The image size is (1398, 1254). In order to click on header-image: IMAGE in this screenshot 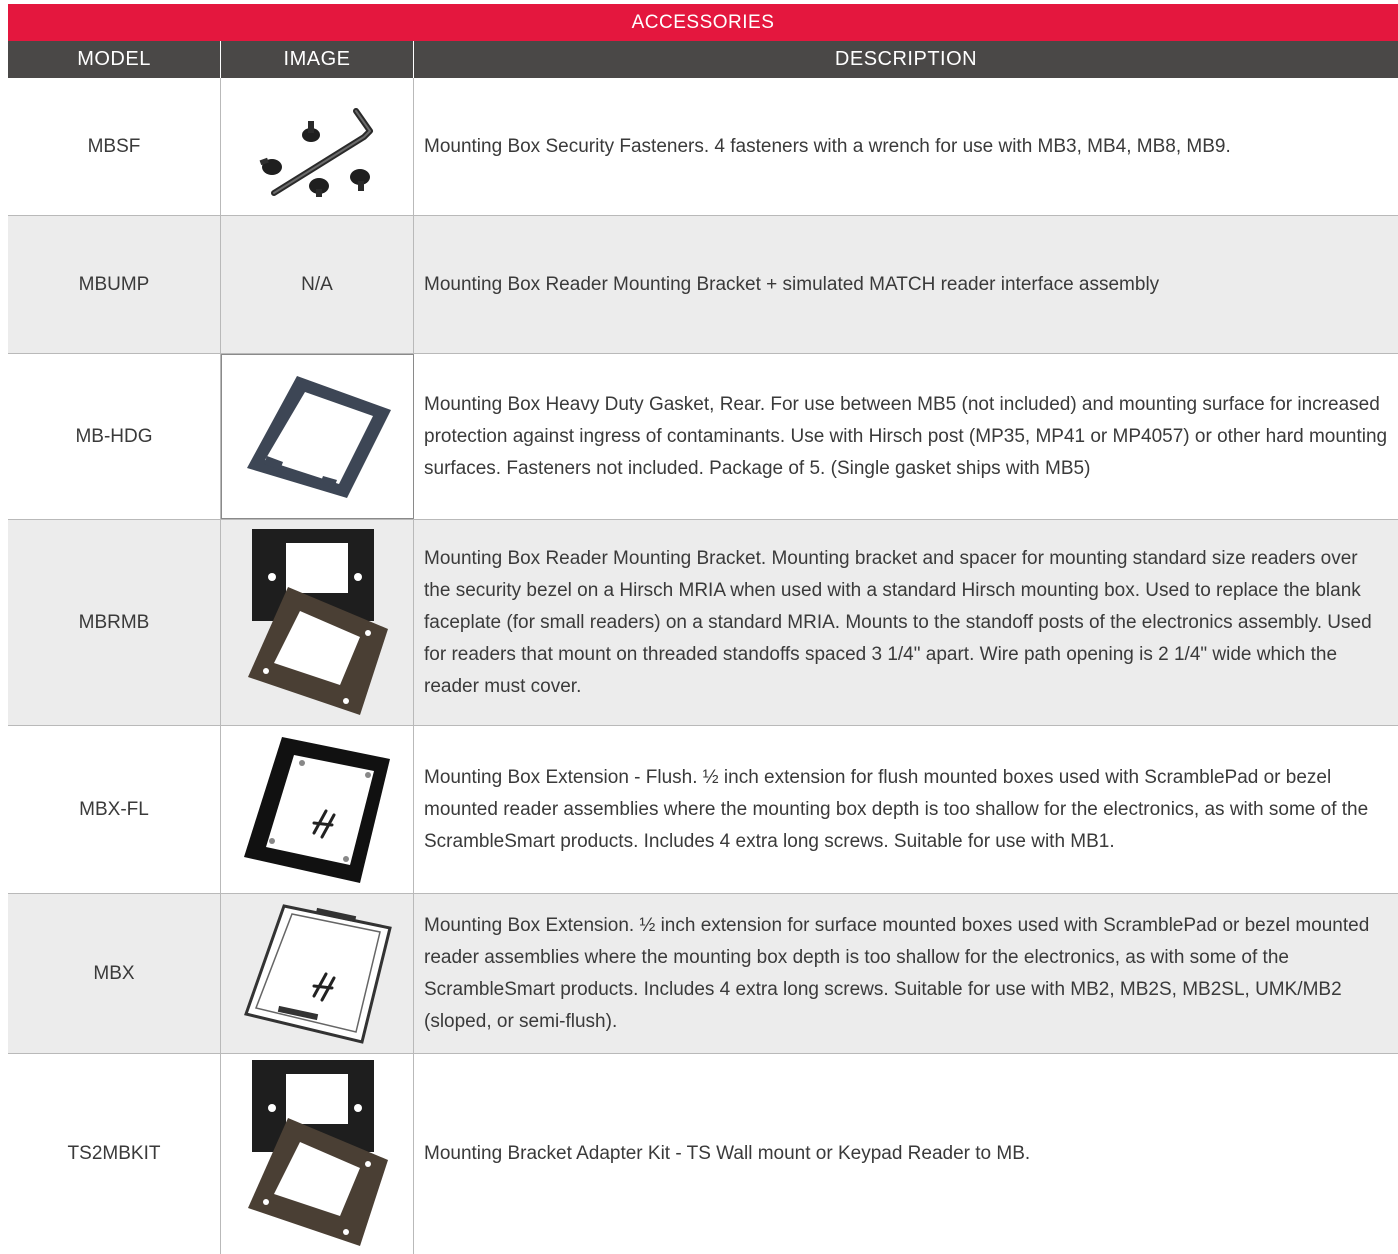, I will do `click(317, 59)`.